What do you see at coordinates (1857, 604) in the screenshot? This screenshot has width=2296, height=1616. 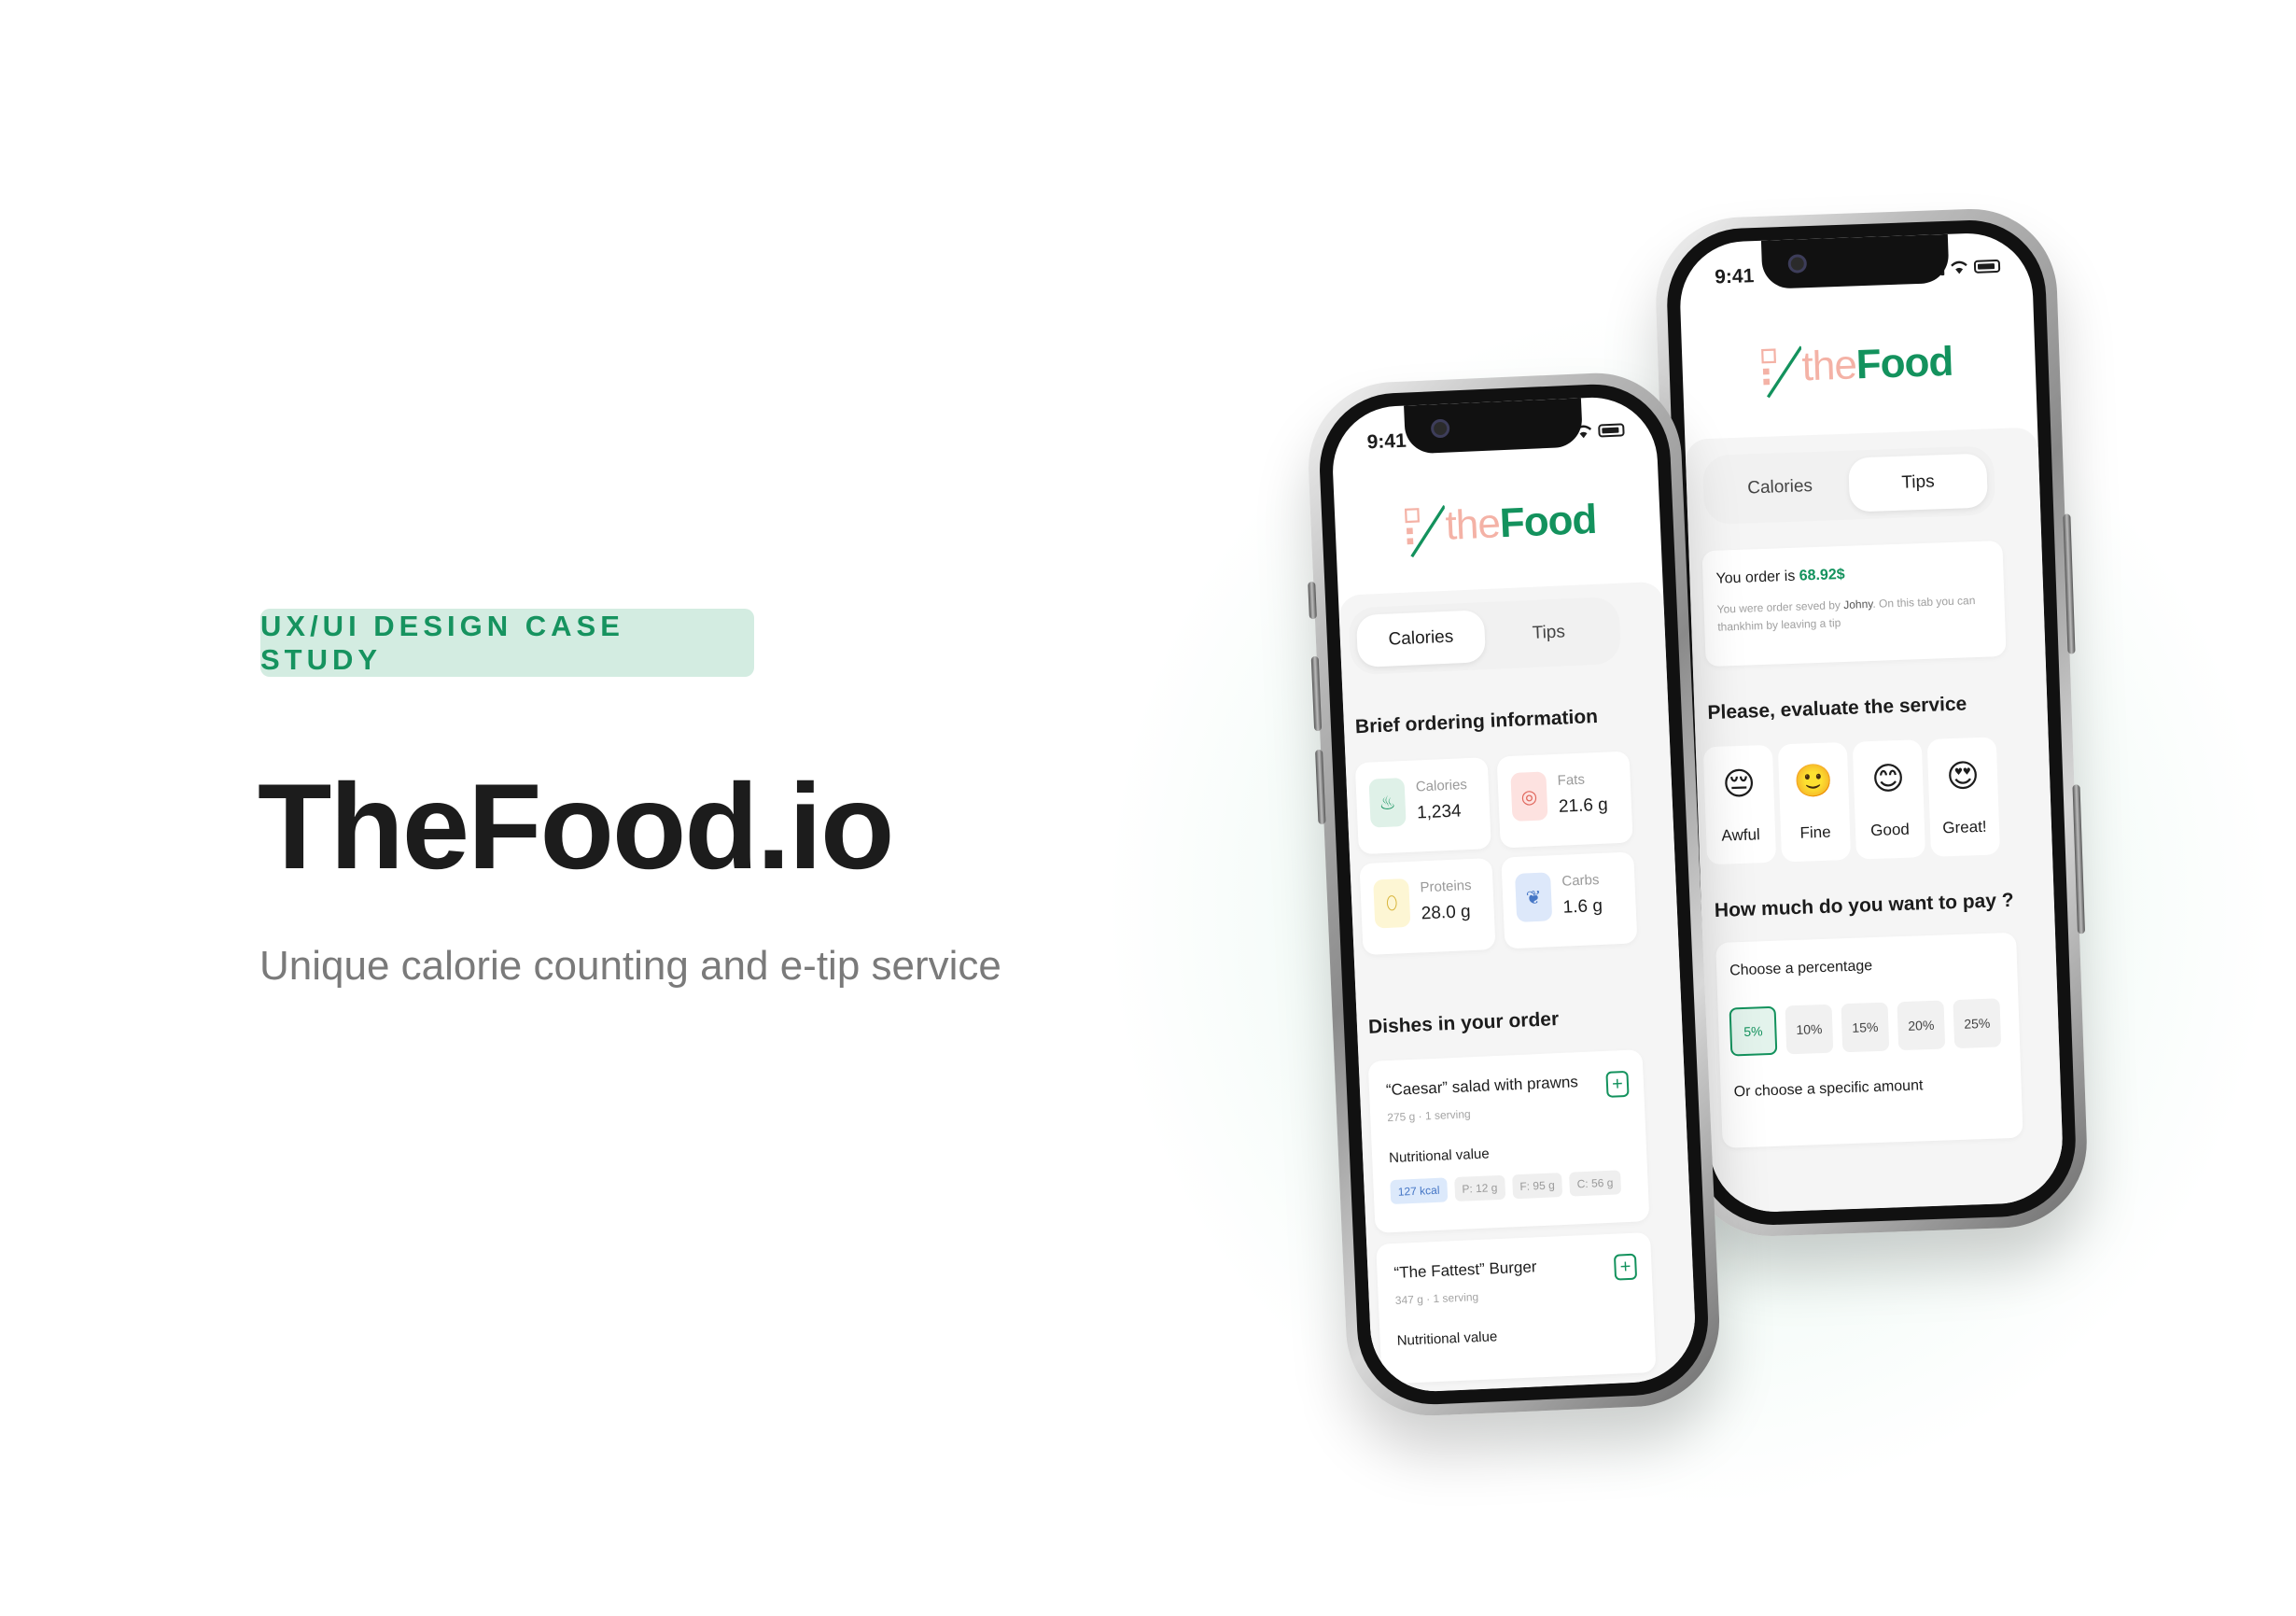 I see `order-waiter: Johny` at bounding box center [1857, 604].